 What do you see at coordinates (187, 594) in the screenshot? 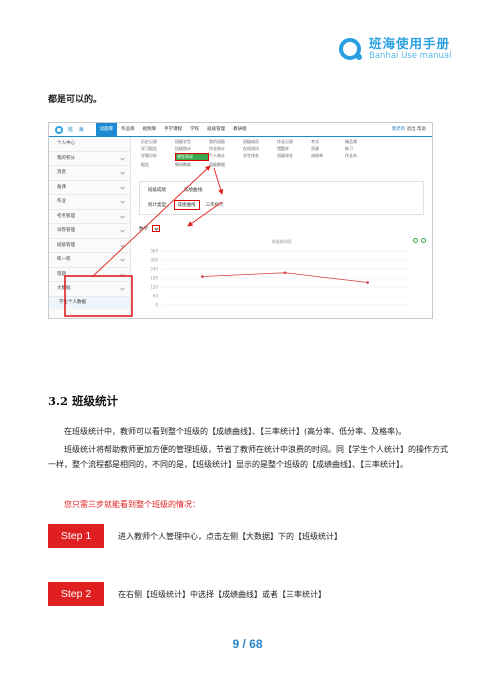
I see `step-2: Step 2 在右侧【班级统计】中选择【成绩曲线】或者【三率统计】` at bounding box center [187, 594].